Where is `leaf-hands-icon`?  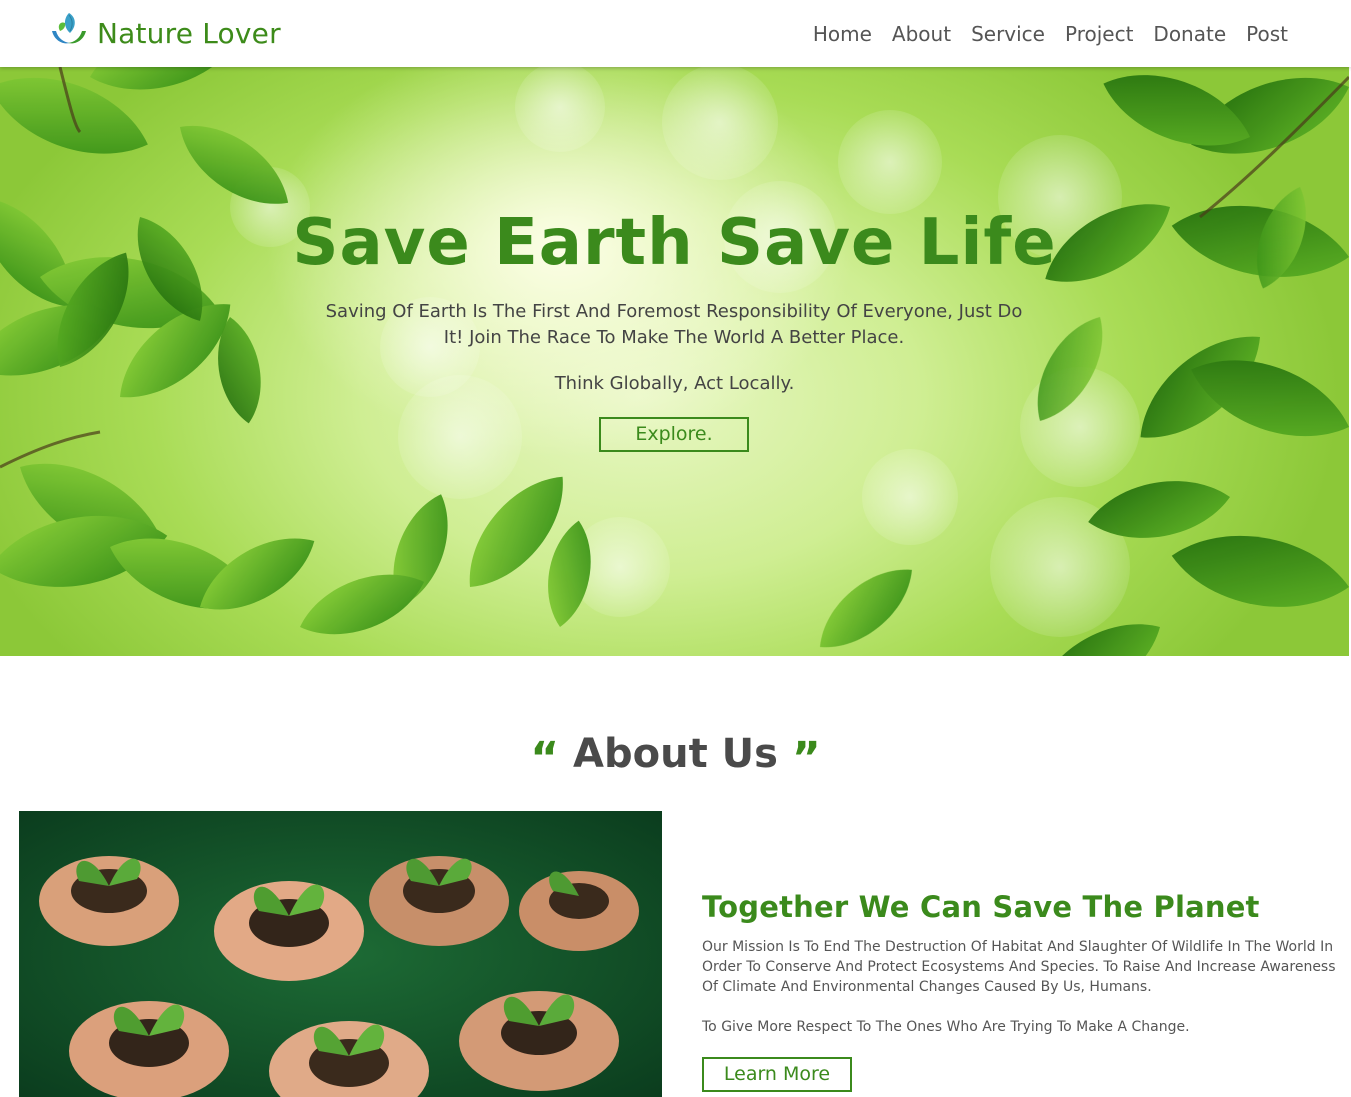 leaf-hands-icon is located at coordinates (69, 28).